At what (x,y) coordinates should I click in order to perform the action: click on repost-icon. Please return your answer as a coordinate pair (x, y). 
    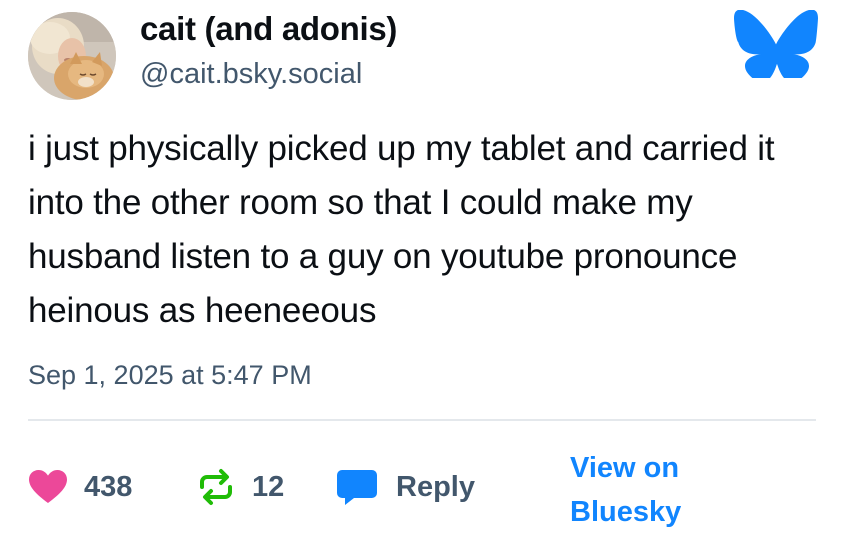
    Looking at the image, I should click on (216, 487).